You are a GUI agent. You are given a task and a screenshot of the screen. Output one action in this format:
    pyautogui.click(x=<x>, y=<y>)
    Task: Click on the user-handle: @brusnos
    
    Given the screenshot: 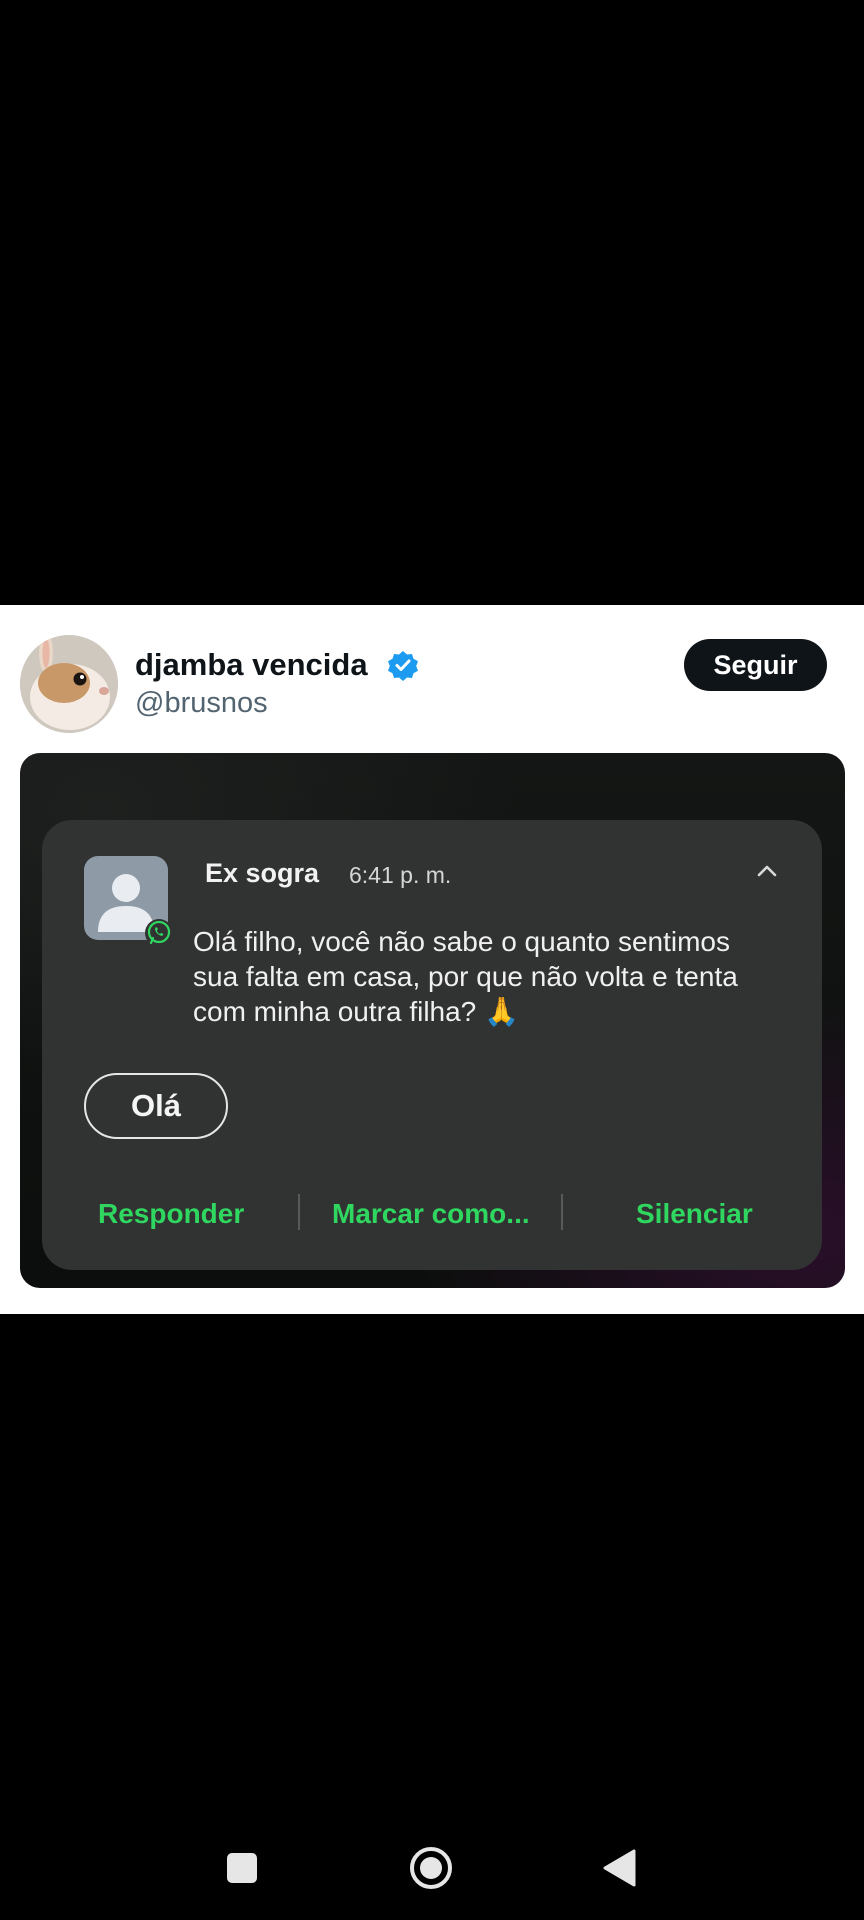 What is the action you would take?
    pyautogui.click(x=201, y=703)
    